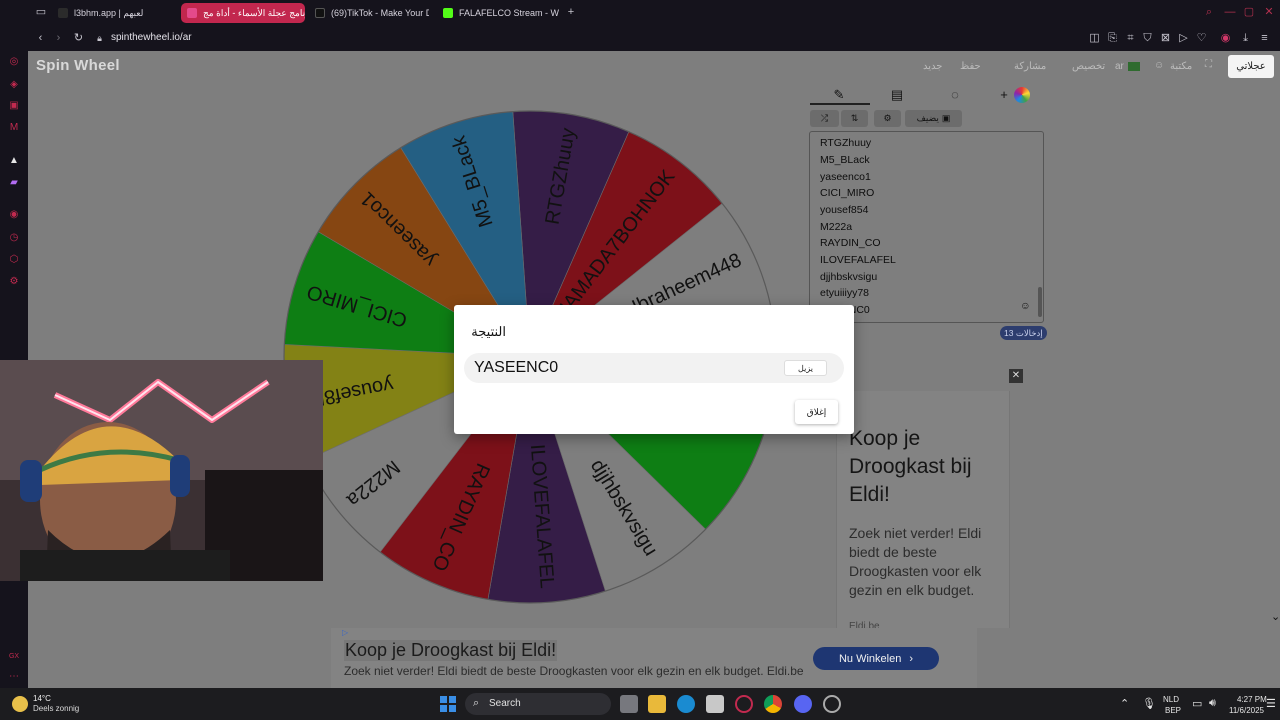 This screenshot has width=1280, height=720. What do you see at coordinates (58, 38) in the screenshot?
I see `forward-icon: ›` at bounding box center [58, 38].